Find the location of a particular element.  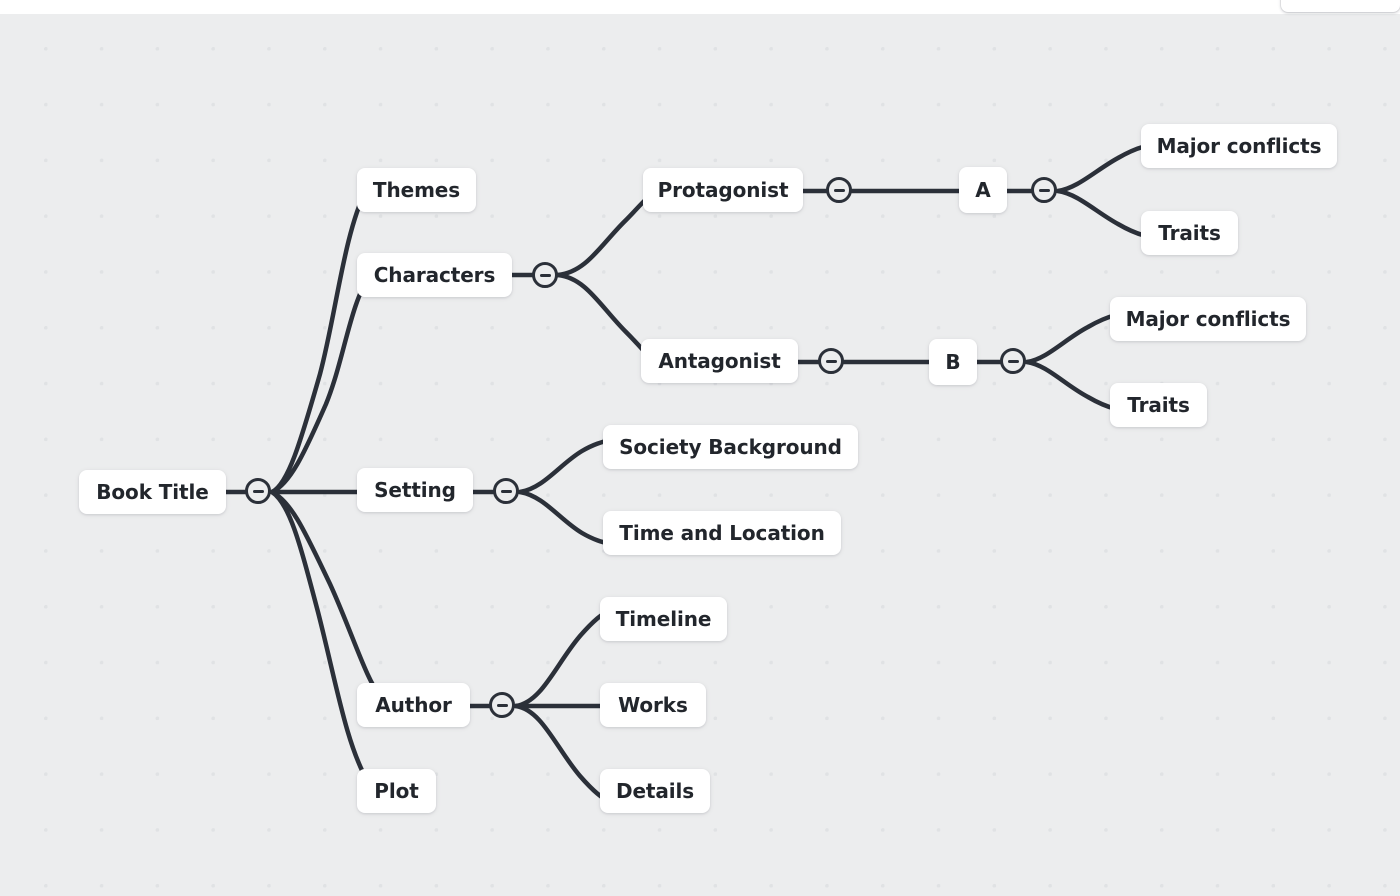

edge-b-major is located at coordinates (1071, 338).